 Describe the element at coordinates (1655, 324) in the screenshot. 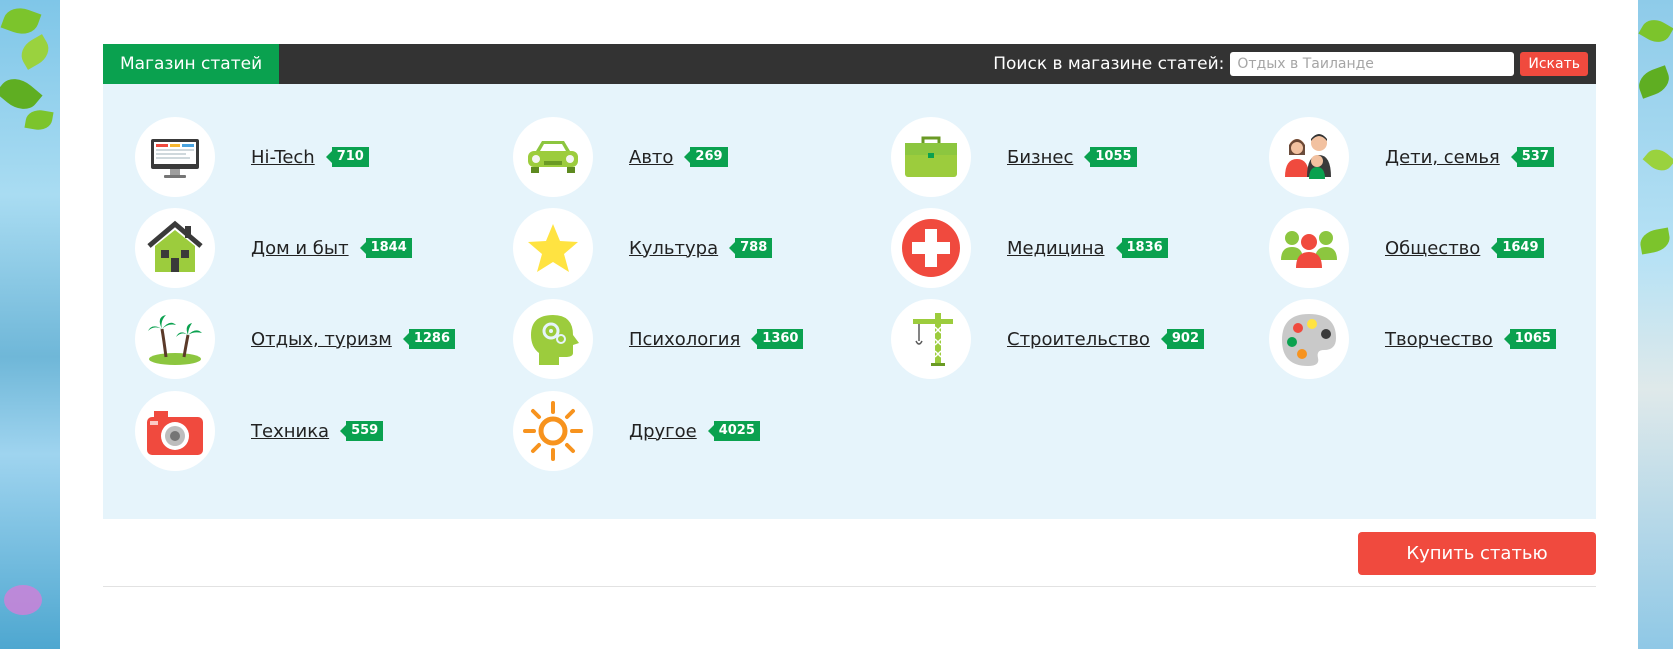

I see `right-decorative-background` at that location.